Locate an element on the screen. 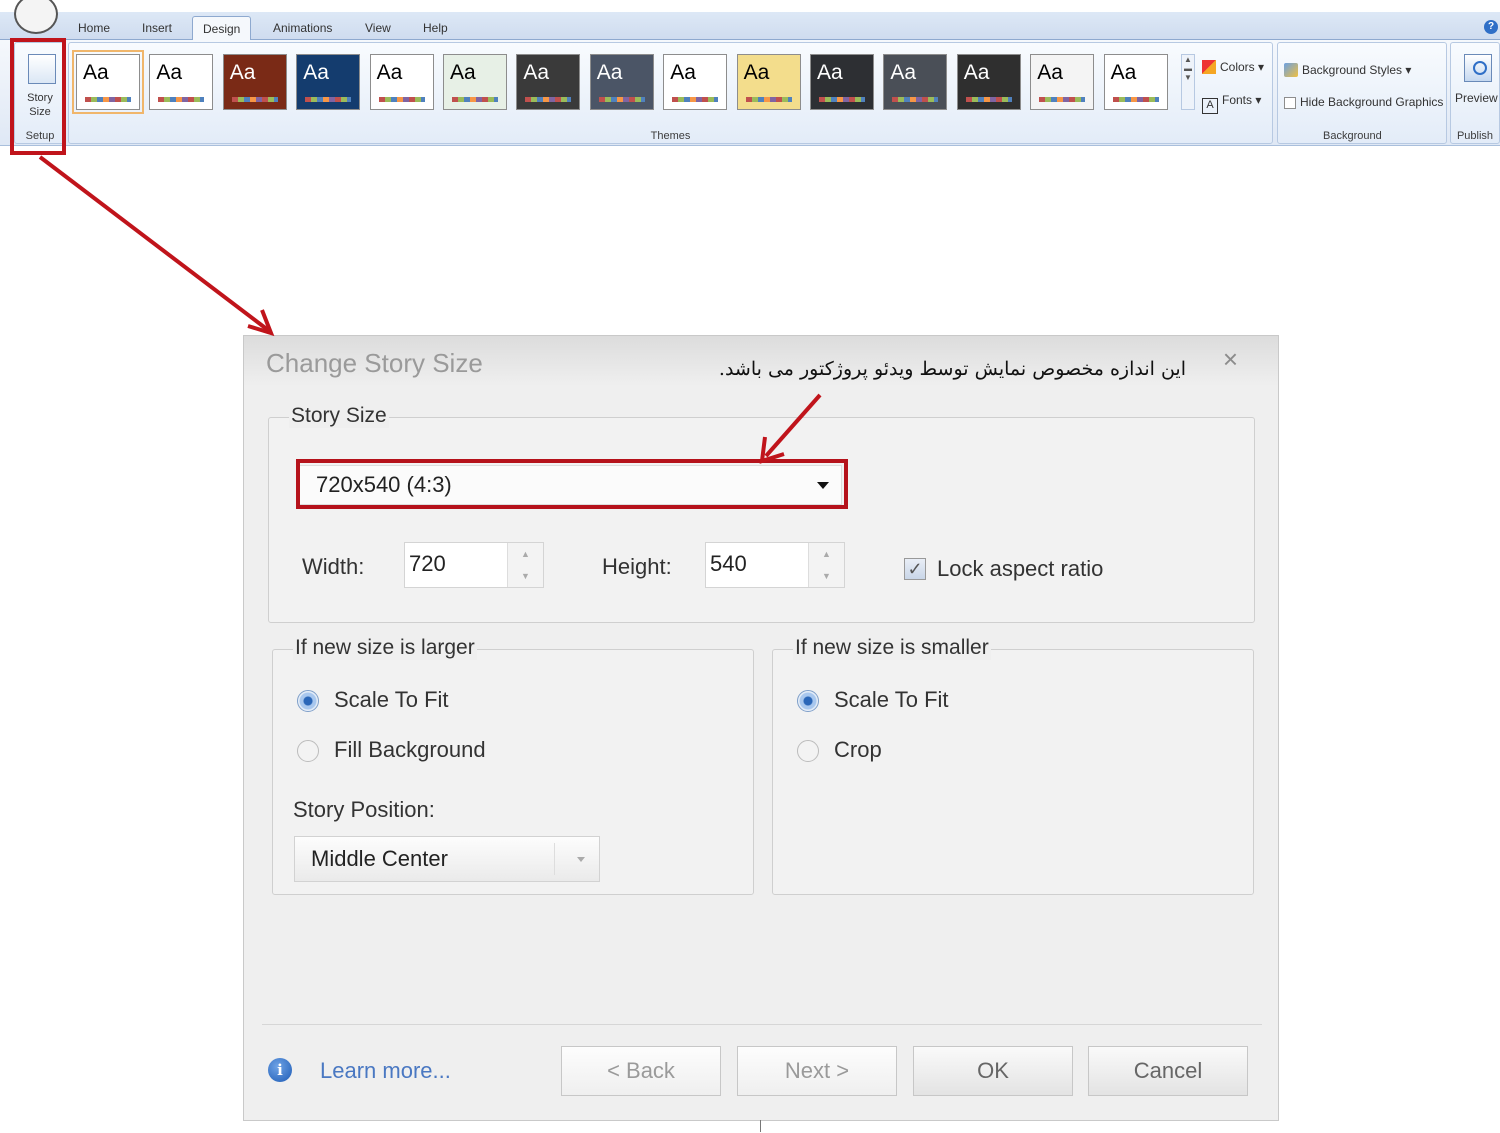  new-size-larger-legend: If new size is larger is located at coordinates (385, 648).